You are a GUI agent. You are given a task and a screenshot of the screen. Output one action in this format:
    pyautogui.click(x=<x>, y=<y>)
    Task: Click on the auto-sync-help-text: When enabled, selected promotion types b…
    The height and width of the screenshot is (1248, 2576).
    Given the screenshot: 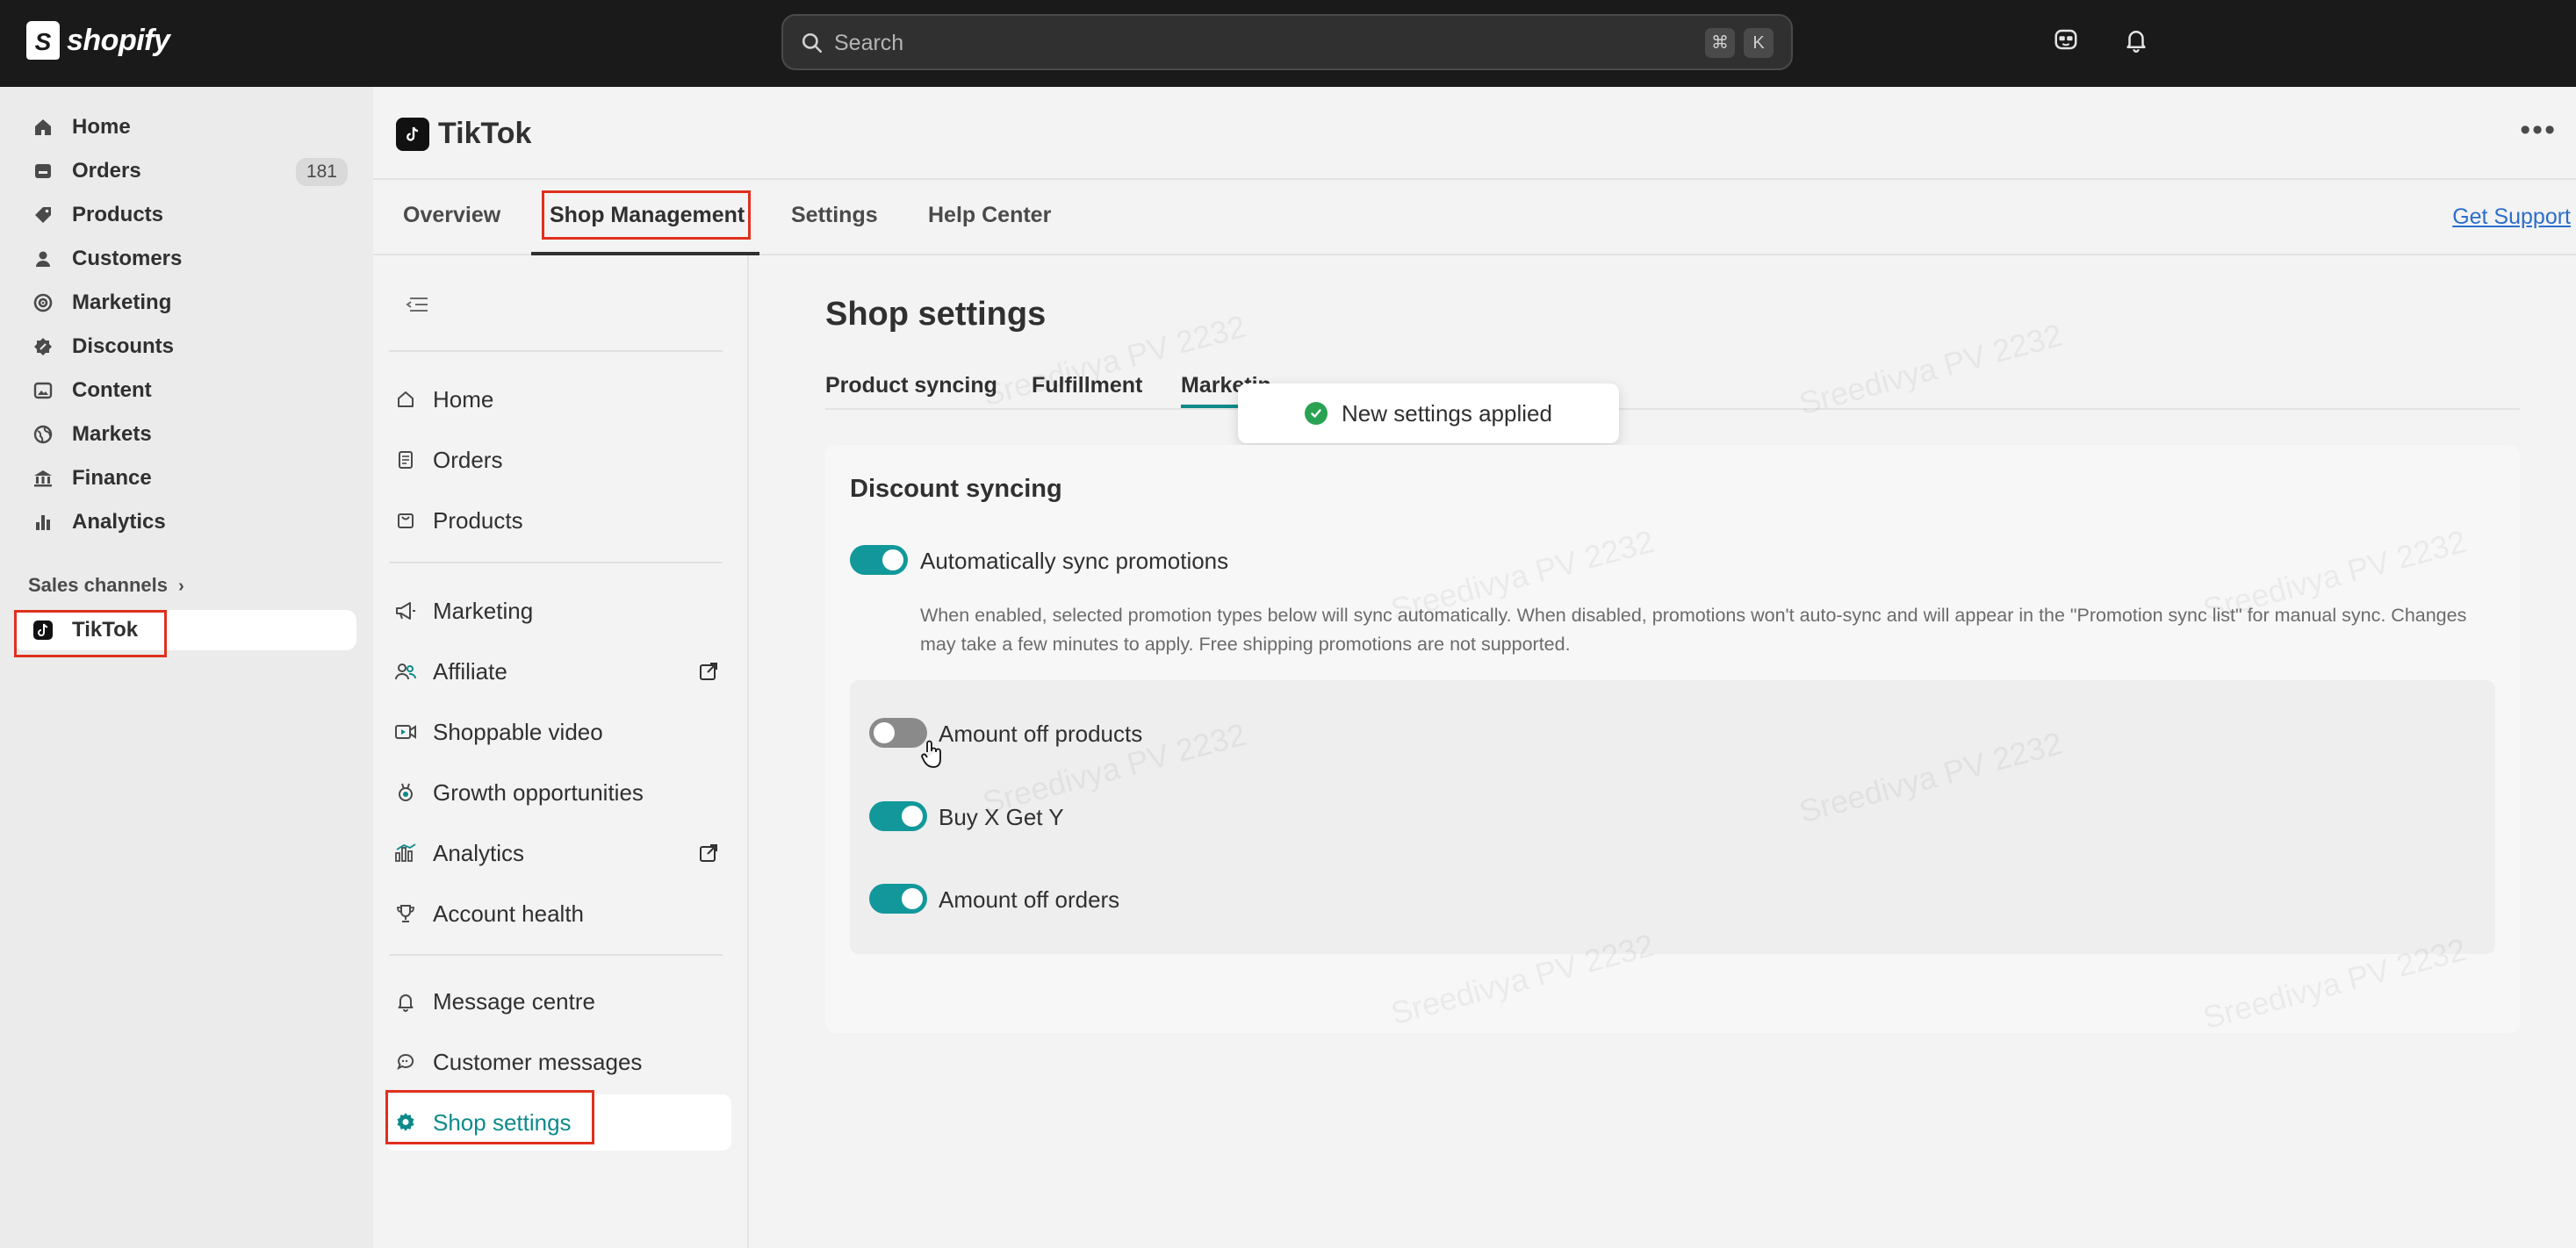 What is the action you would take?
    pyautogui.click(x=1693, y=630)
    